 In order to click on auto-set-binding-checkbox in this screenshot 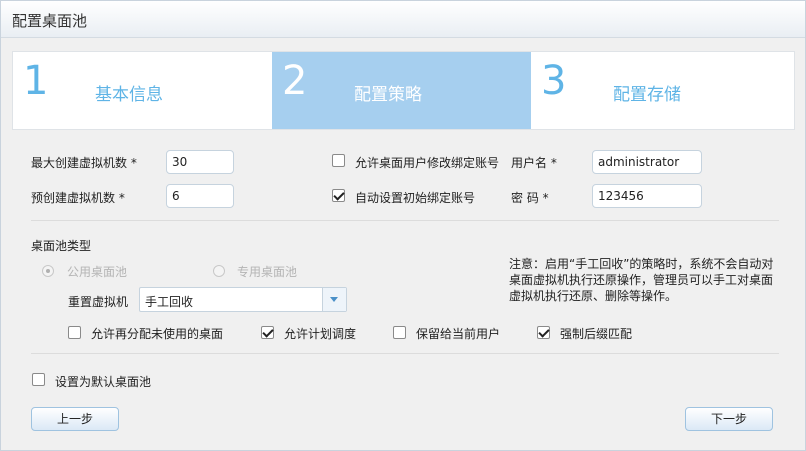, I will do `click(338, 195)`.